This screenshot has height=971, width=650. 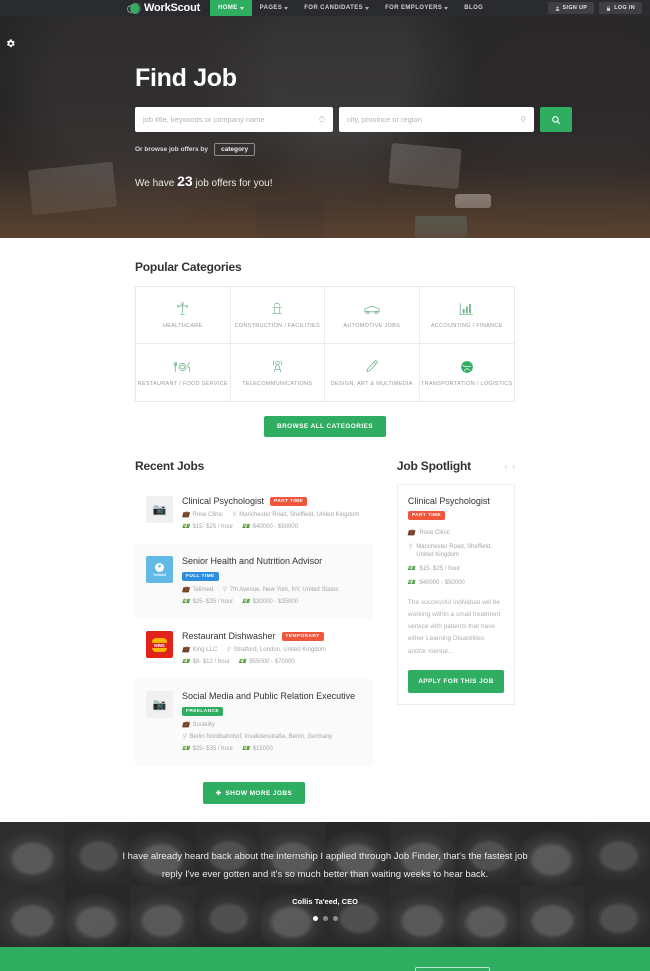 What do you see at coordinates (620, 8) in the screenshot?
I see `log-in-button: LOG IN` at bounding box center [620, 8].